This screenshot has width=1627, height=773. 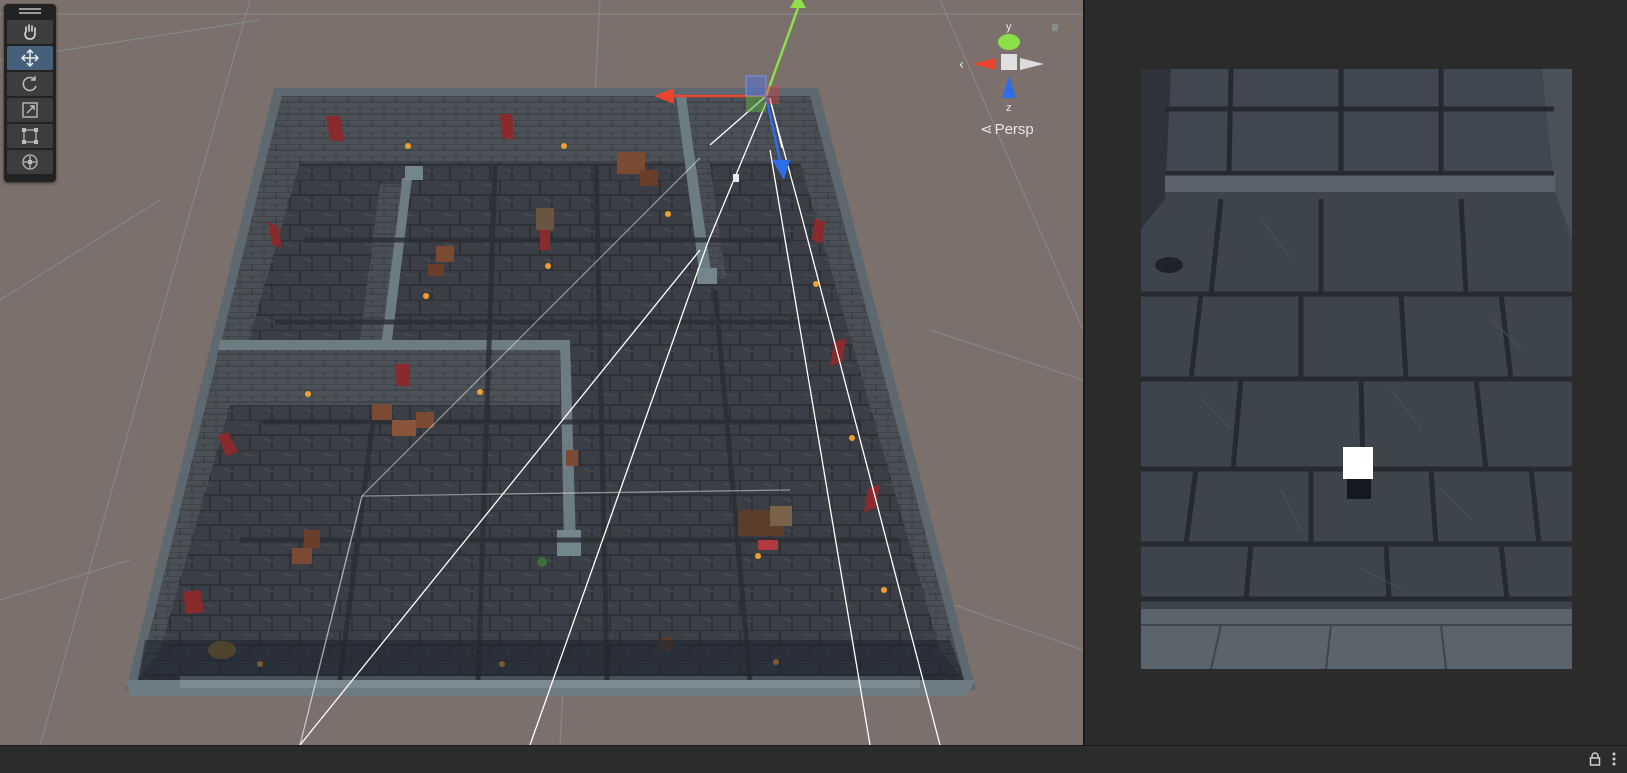 I want to click on persp-chevron-icon: ⋖, so click(x=986, y=129).